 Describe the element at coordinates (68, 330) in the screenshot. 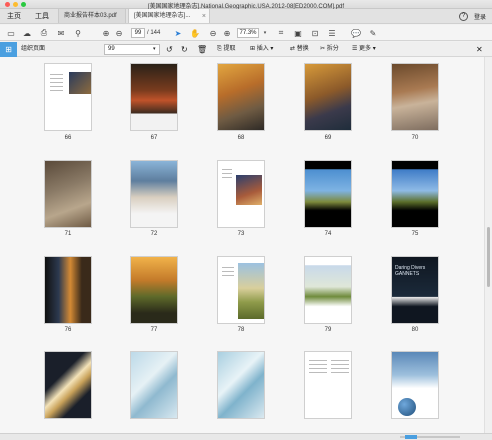

I see `page-number-label: 76` at that location.